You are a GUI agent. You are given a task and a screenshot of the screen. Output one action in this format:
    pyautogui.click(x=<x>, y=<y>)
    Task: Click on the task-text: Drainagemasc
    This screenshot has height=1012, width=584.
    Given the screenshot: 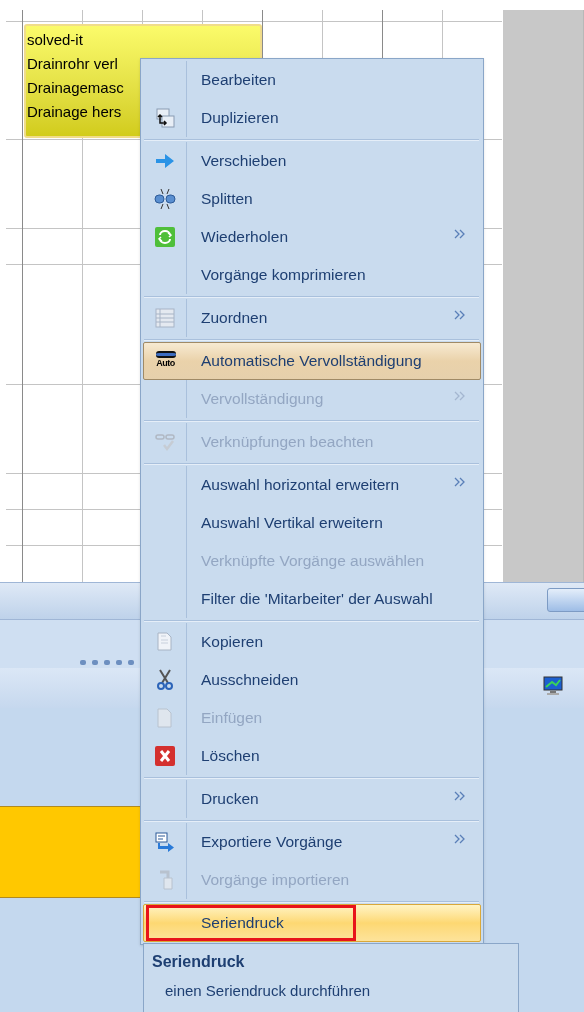 What is the action you would take?
    pyautogui.click(x=75, y=88)
    